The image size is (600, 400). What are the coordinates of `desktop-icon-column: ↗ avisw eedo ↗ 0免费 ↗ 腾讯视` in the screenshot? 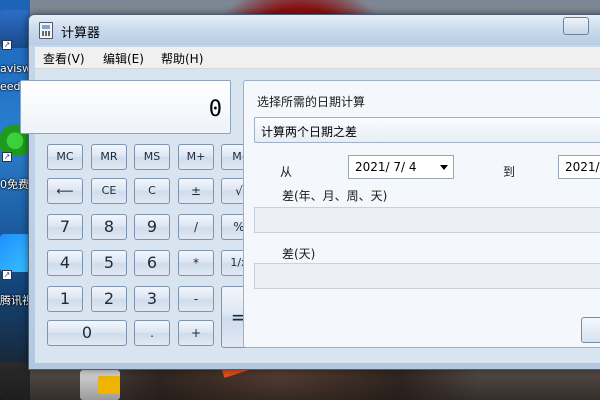 It's located at (15, 200).